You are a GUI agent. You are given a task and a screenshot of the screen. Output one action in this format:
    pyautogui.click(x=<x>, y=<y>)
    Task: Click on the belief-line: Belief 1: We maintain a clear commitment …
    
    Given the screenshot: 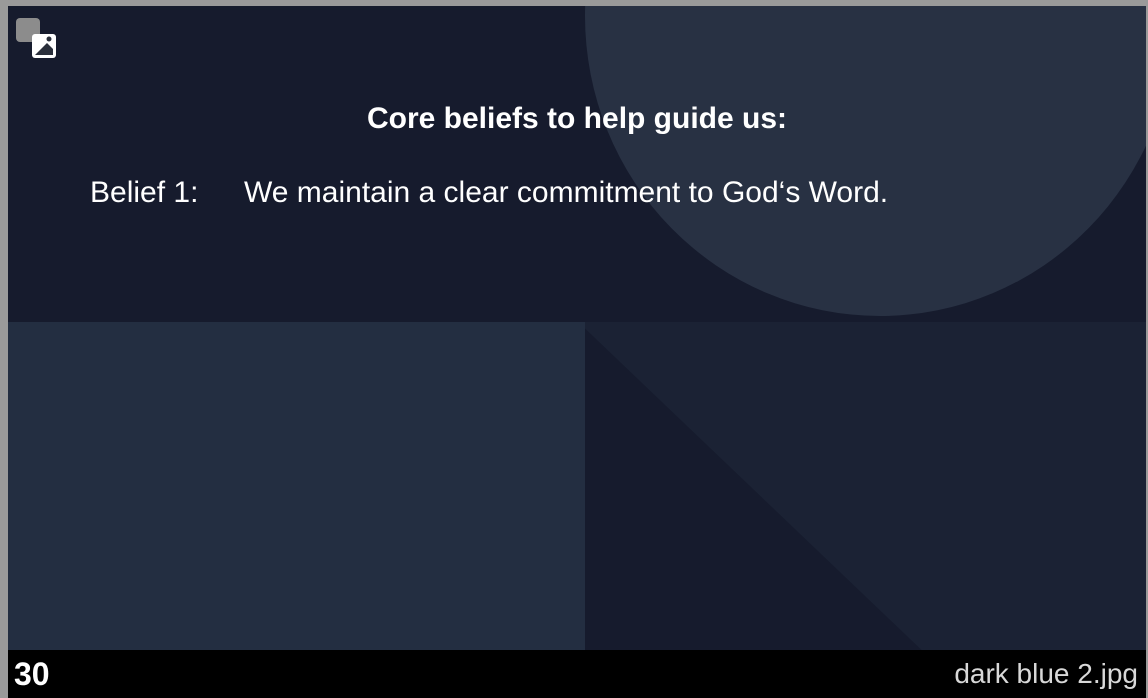 What is the action you would take?
    pyautogui.click(x=489, y=193)
    